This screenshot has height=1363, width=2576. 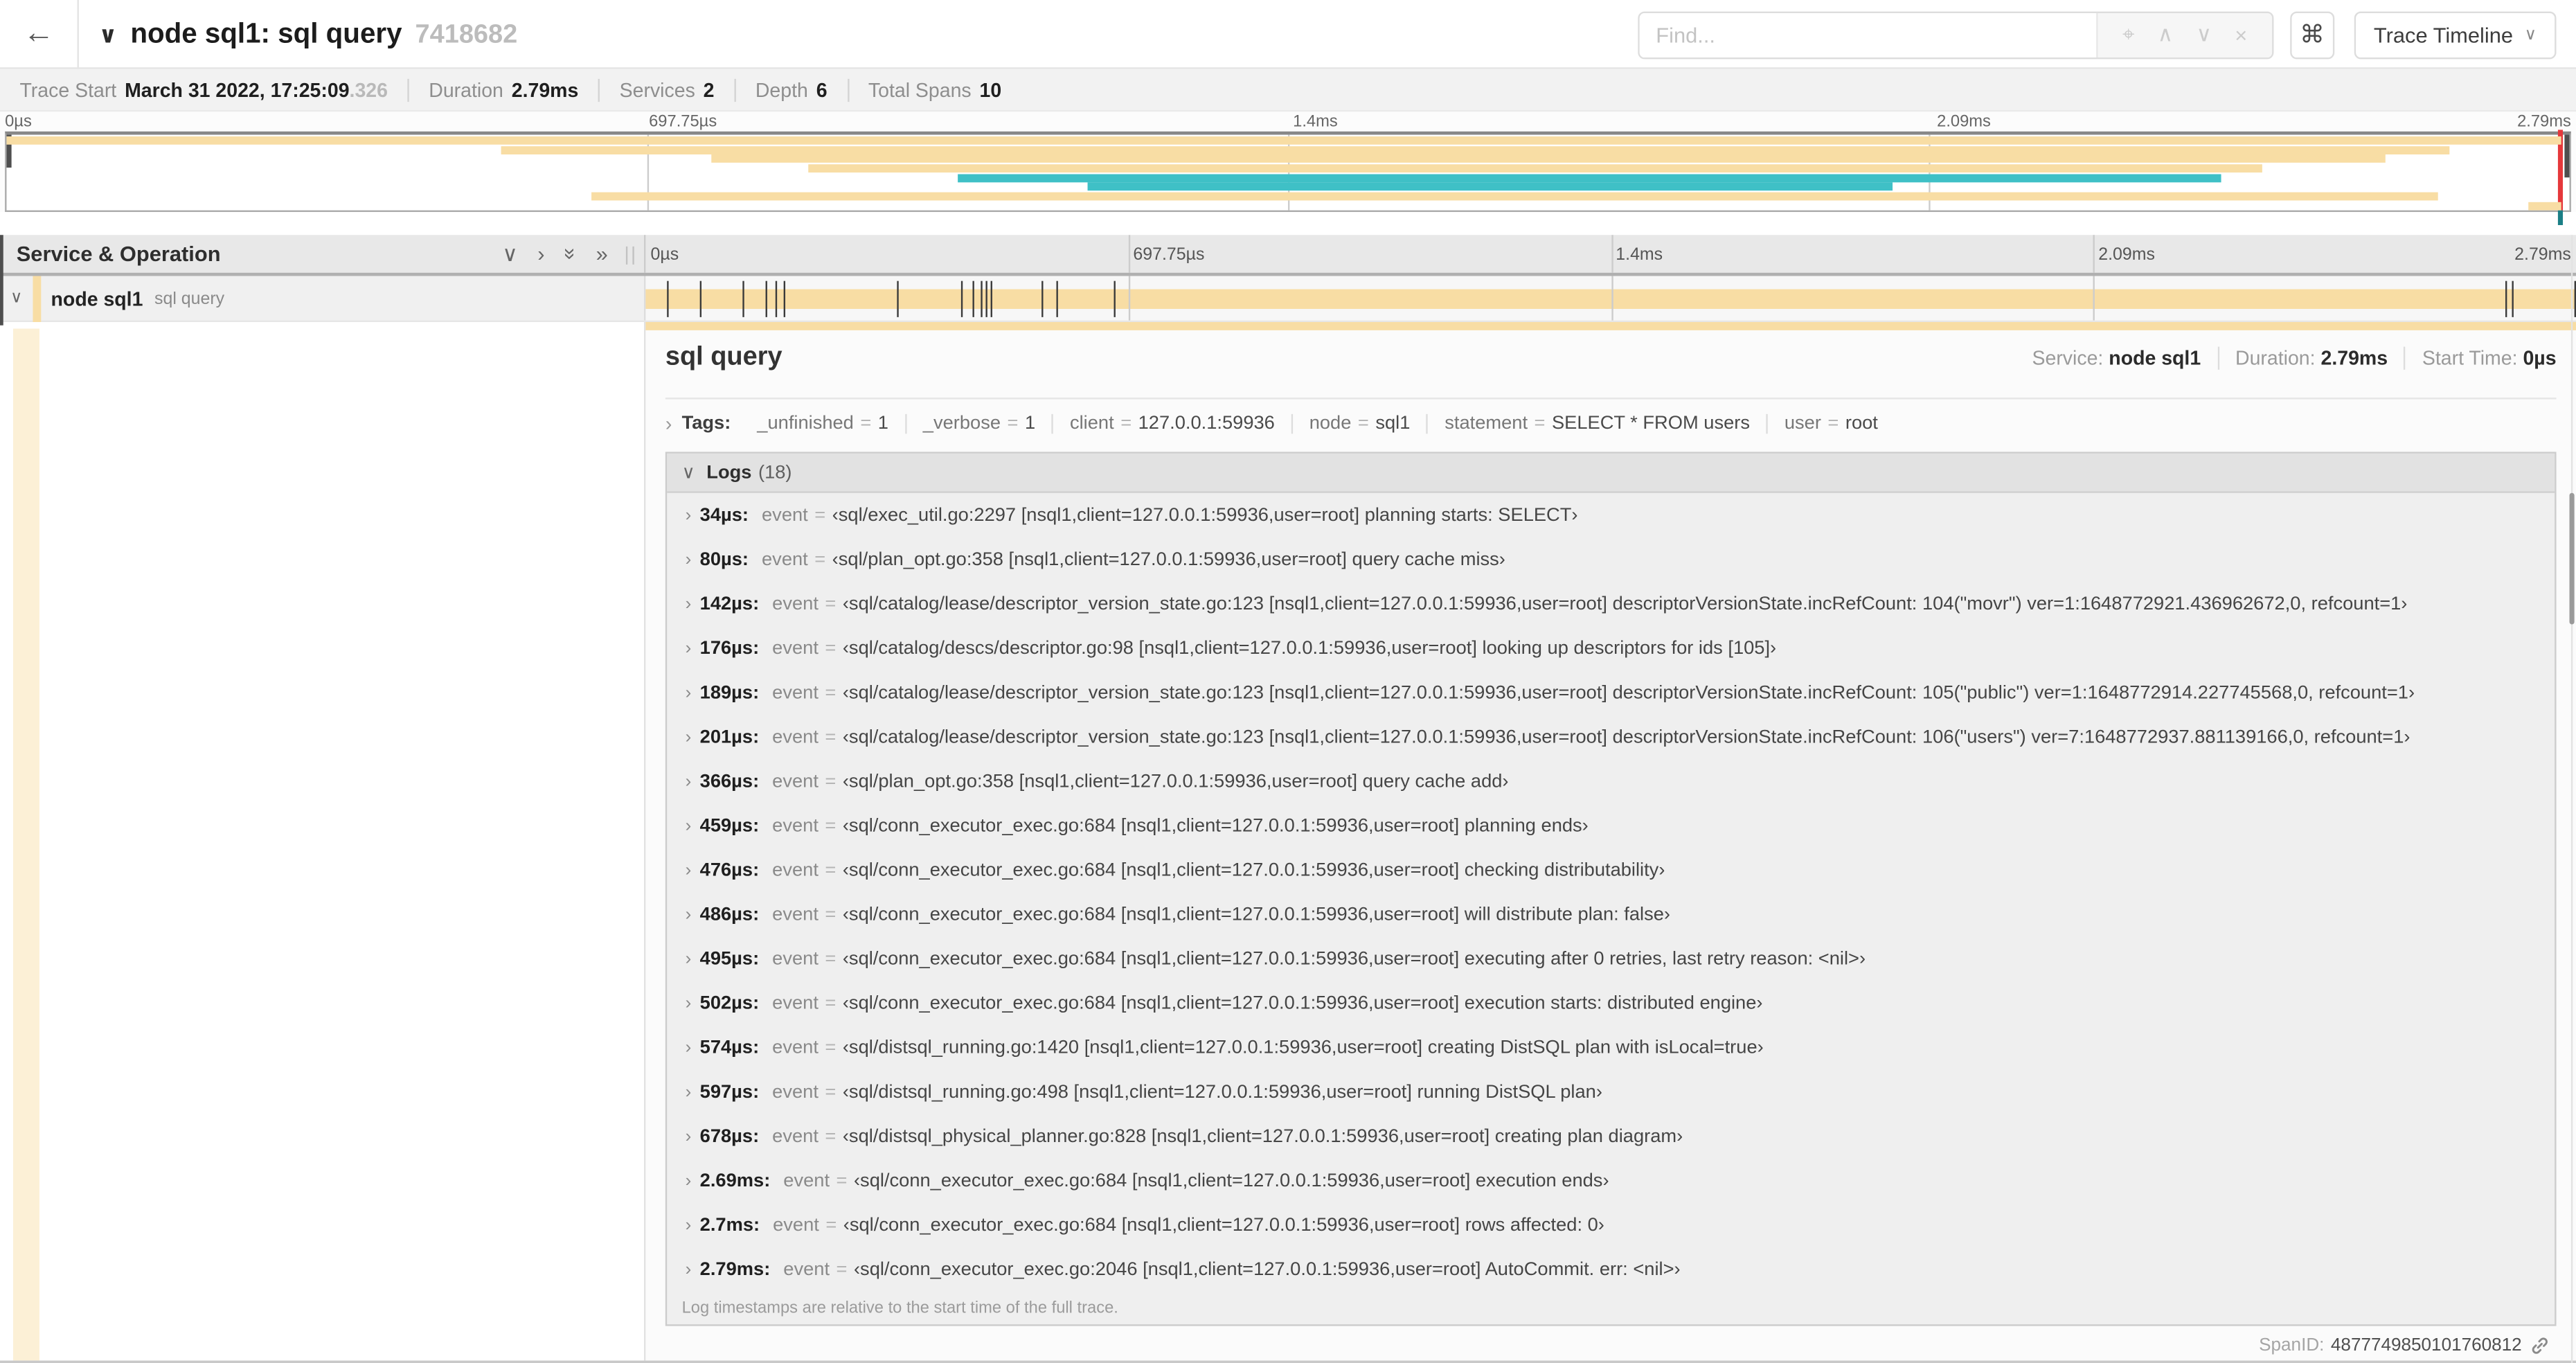 I want to click on tag-item: statement = SELECT * FROM users, so click(x=1596, y=424).